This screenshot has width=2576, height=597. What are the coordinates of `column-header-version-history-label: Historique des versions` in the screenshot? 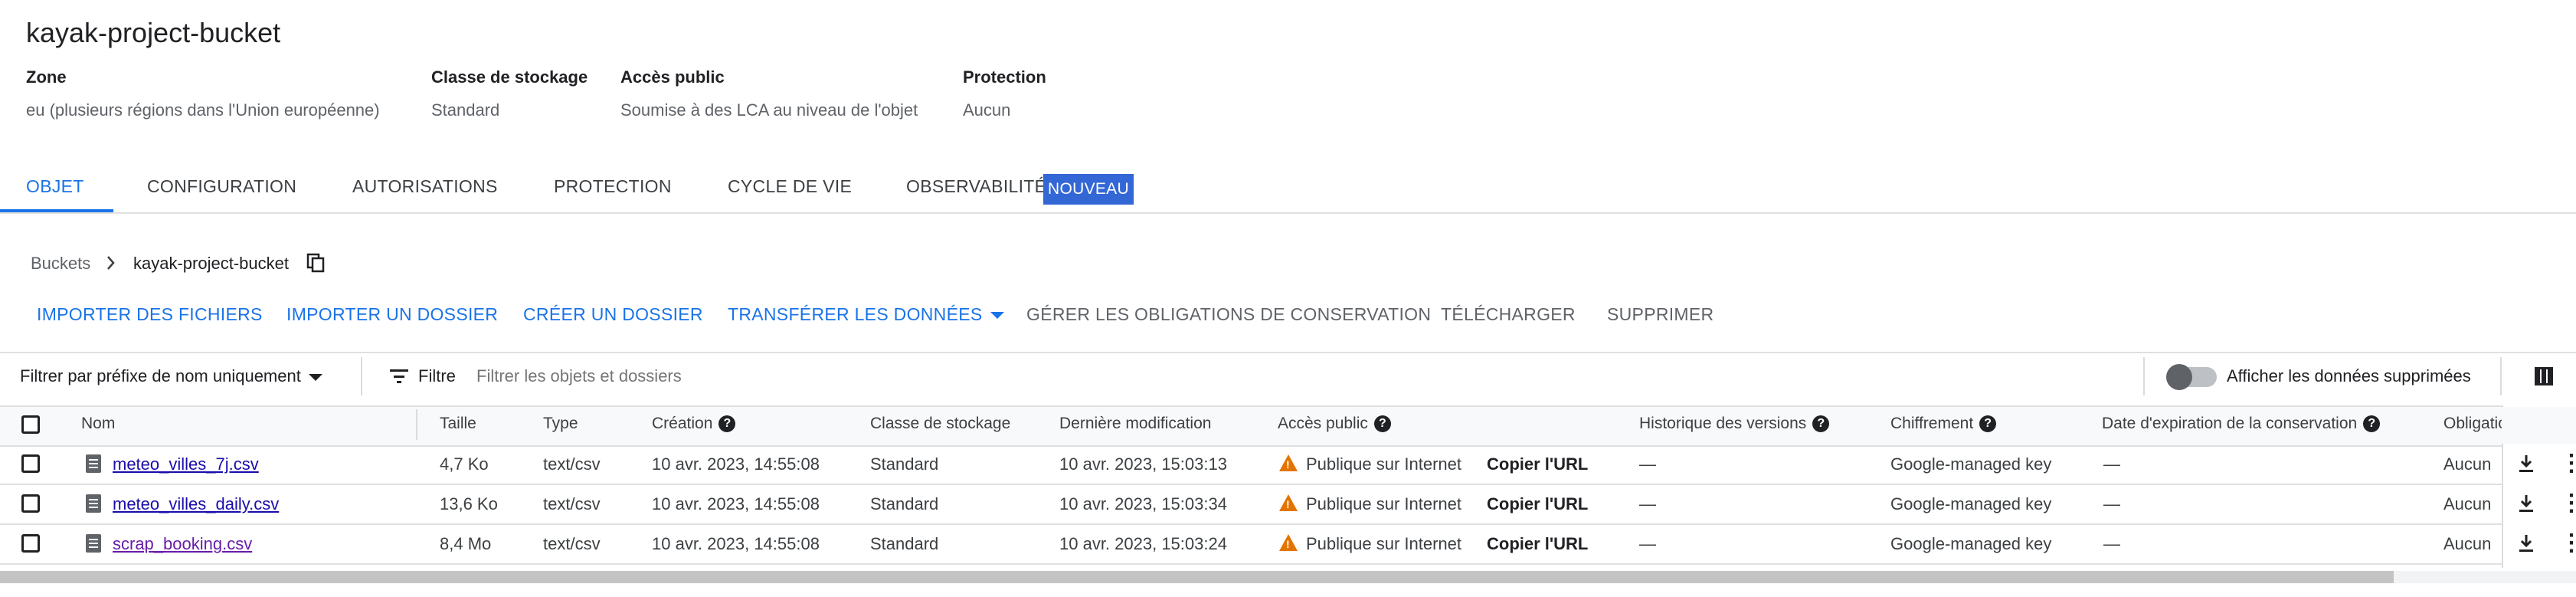 It's located at (1723, 424).